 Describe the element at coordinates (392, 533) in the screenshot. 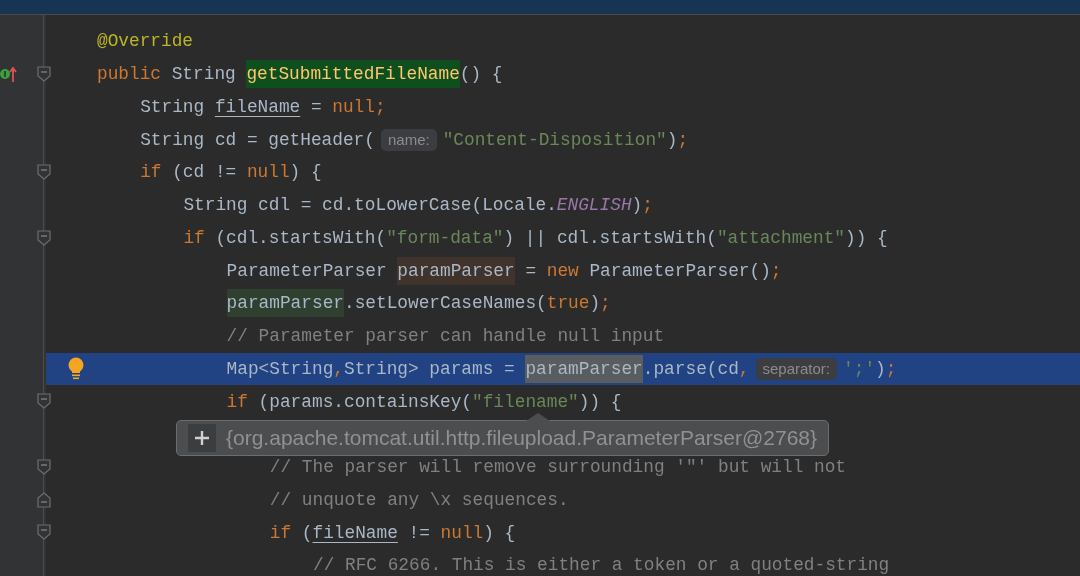

I see `code-line: if (fileName != null) {` at that location.